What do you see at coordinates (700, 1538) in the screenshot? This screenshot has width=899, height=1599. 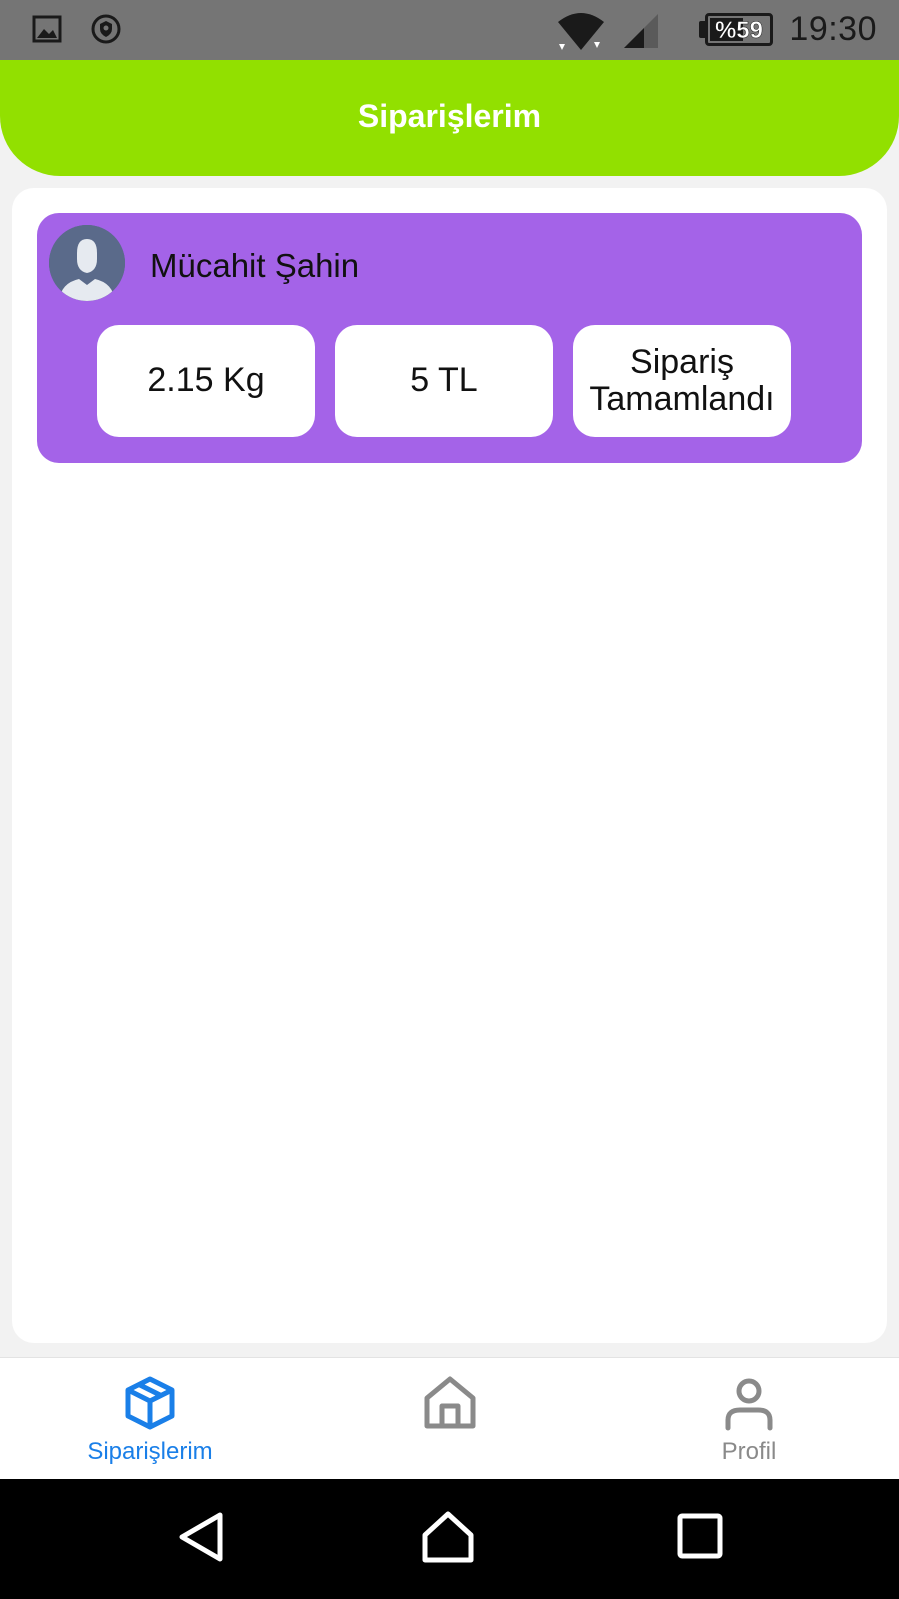 I see `recents-icon` at bounding box center [700, 1538].